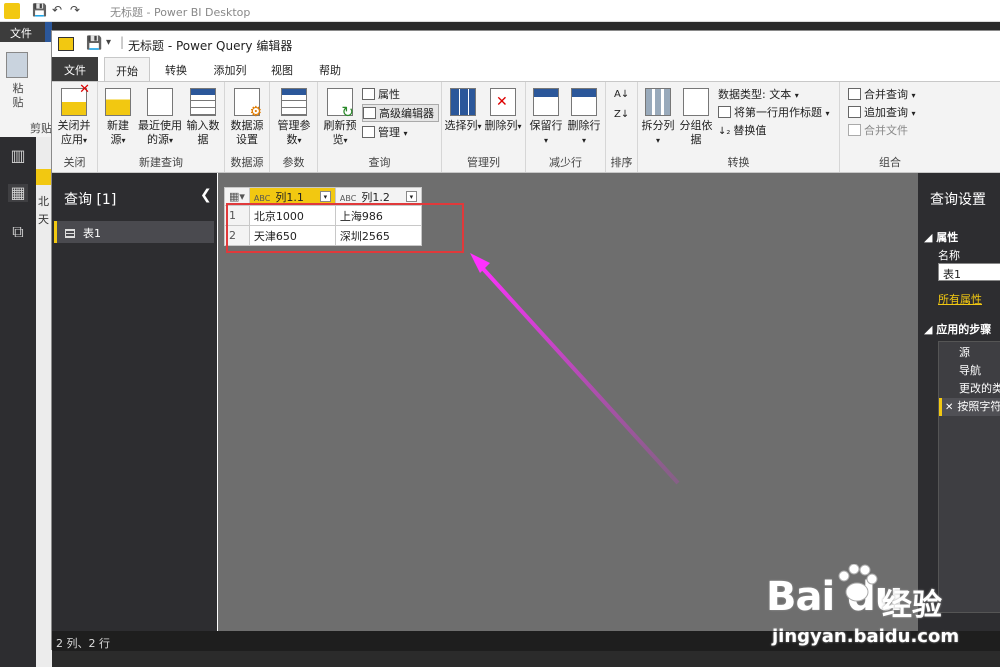 Image resolution: width=1000 pixels, height=667 pixels. What do you see at coordinates (854, 94) in the screenshot?
I see `merge-queries-icon` at bounding box center [854, 94].